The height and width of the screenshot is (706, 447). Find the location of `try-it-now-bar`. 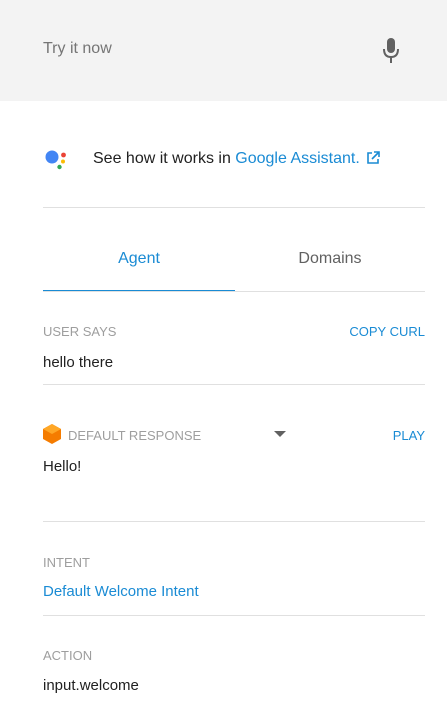

try-it-now-bar is located at coordinates (223, 50).